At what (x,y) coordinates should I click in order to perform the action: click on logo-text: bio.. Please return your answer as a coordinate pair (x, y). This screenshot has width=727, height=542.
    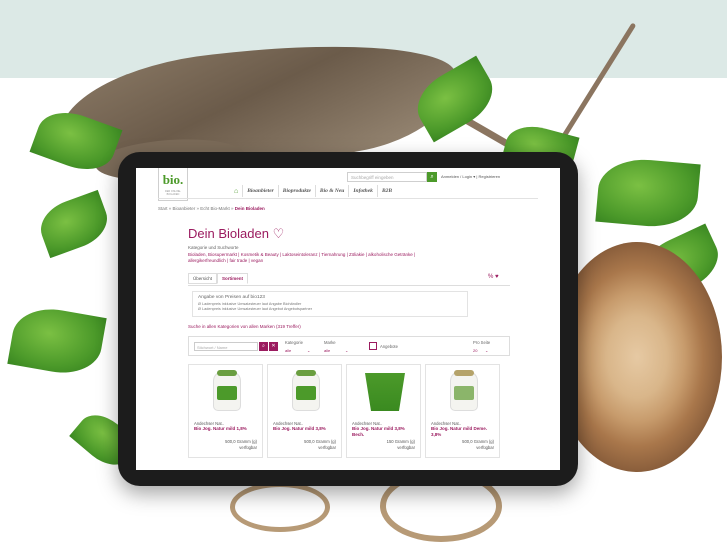
    Looking at the image, I should click on (173, 179).